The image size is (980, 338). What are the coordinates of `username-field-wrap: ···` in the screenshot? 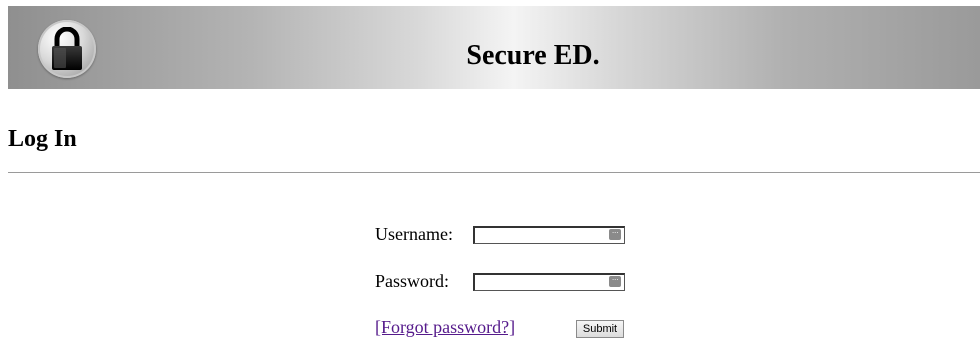 It's located at (549, 235).